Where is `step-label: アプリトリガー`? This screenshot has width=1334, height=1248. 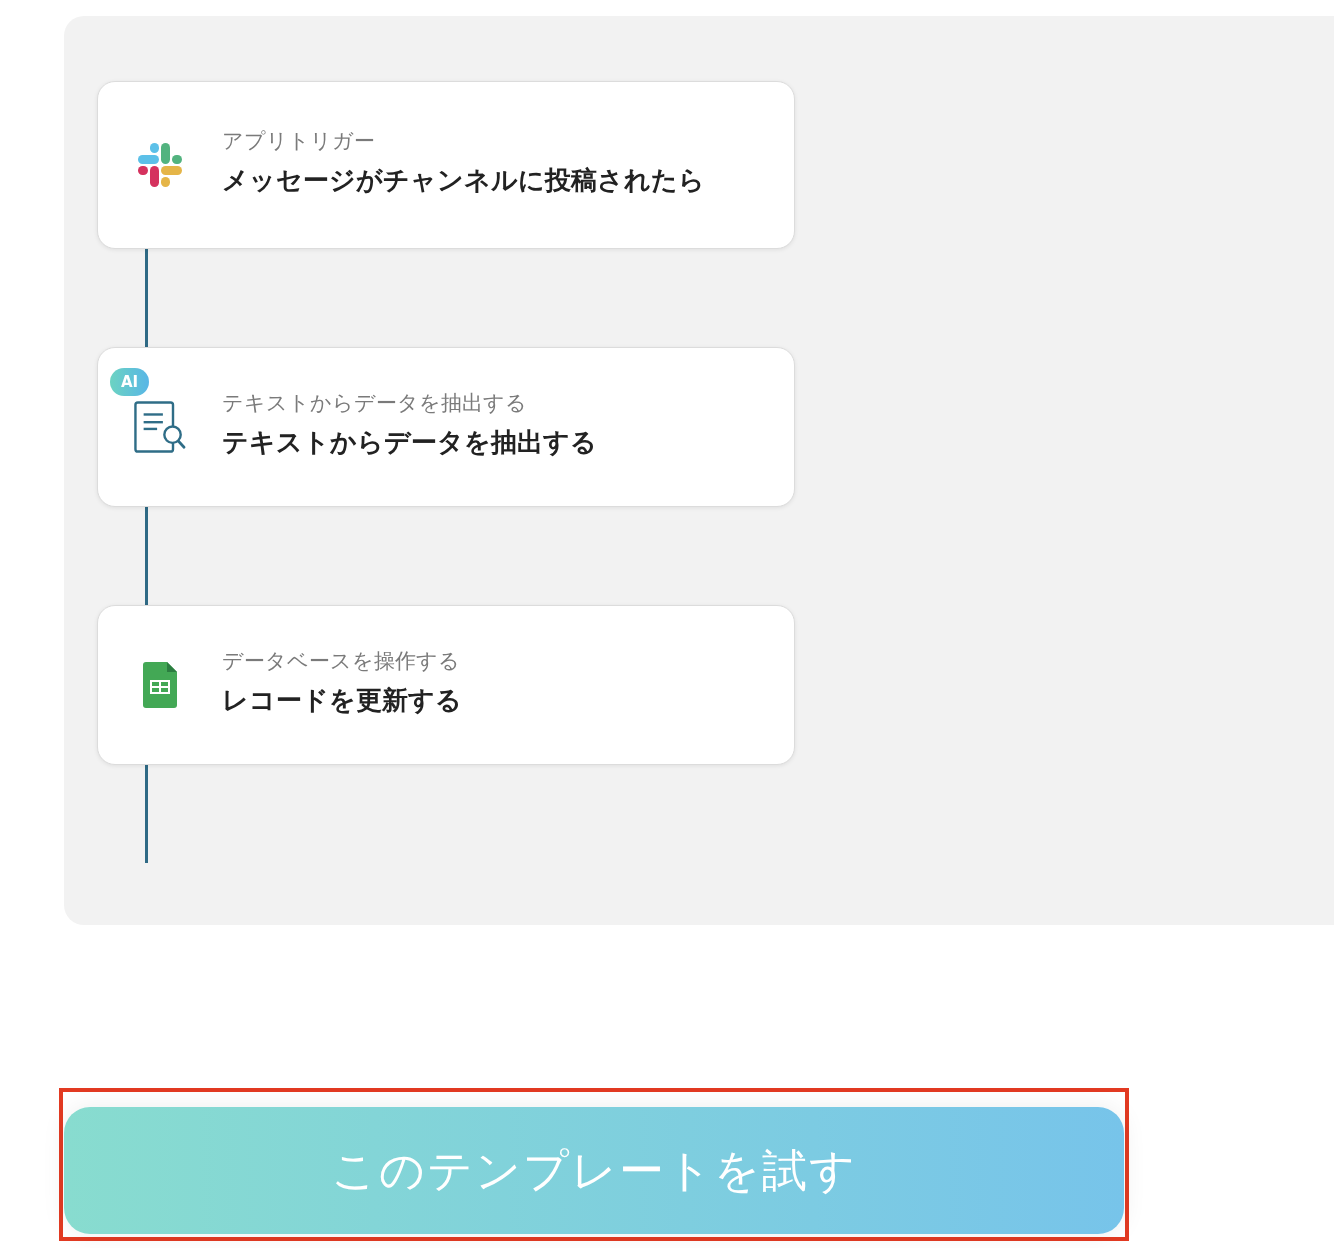 step-label: アプリトリガー is located at coordinates (298, 141).